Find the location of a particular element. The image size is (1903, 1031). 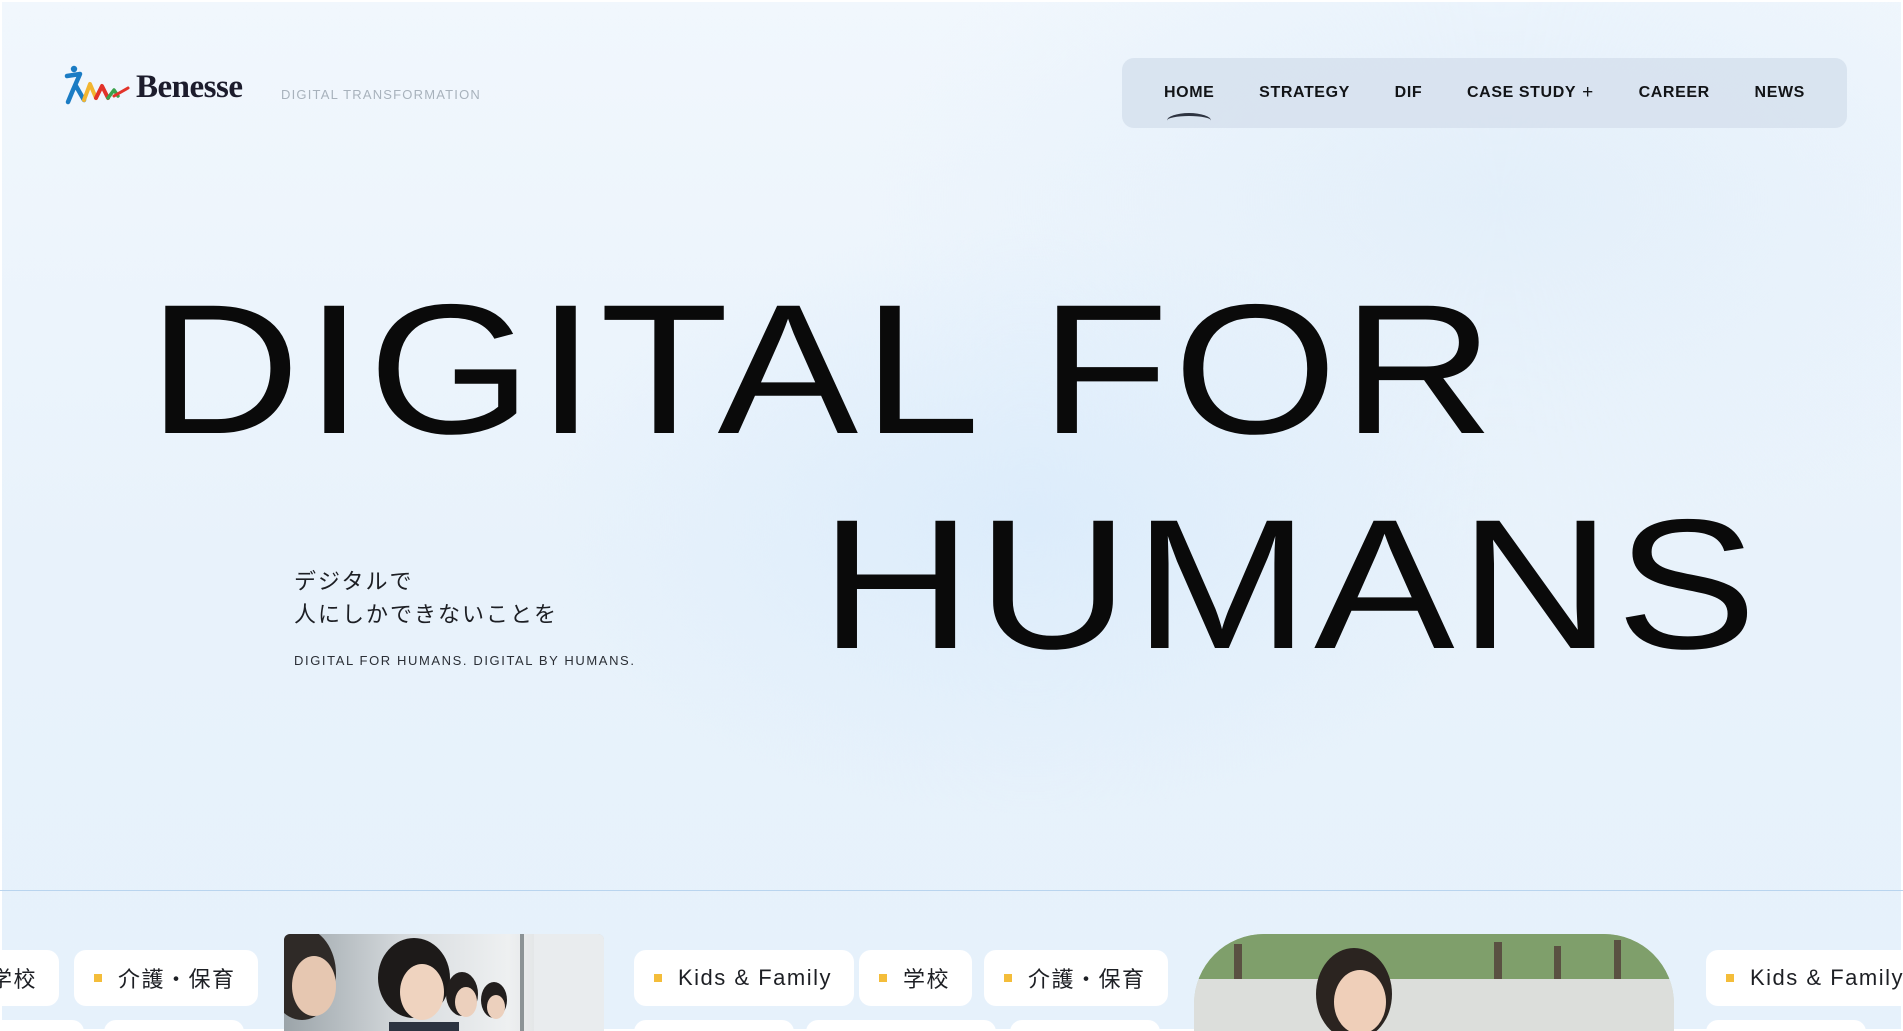

site-tagline: DIGITAL TRANSFORMATION is located at coordinates (381, 94).